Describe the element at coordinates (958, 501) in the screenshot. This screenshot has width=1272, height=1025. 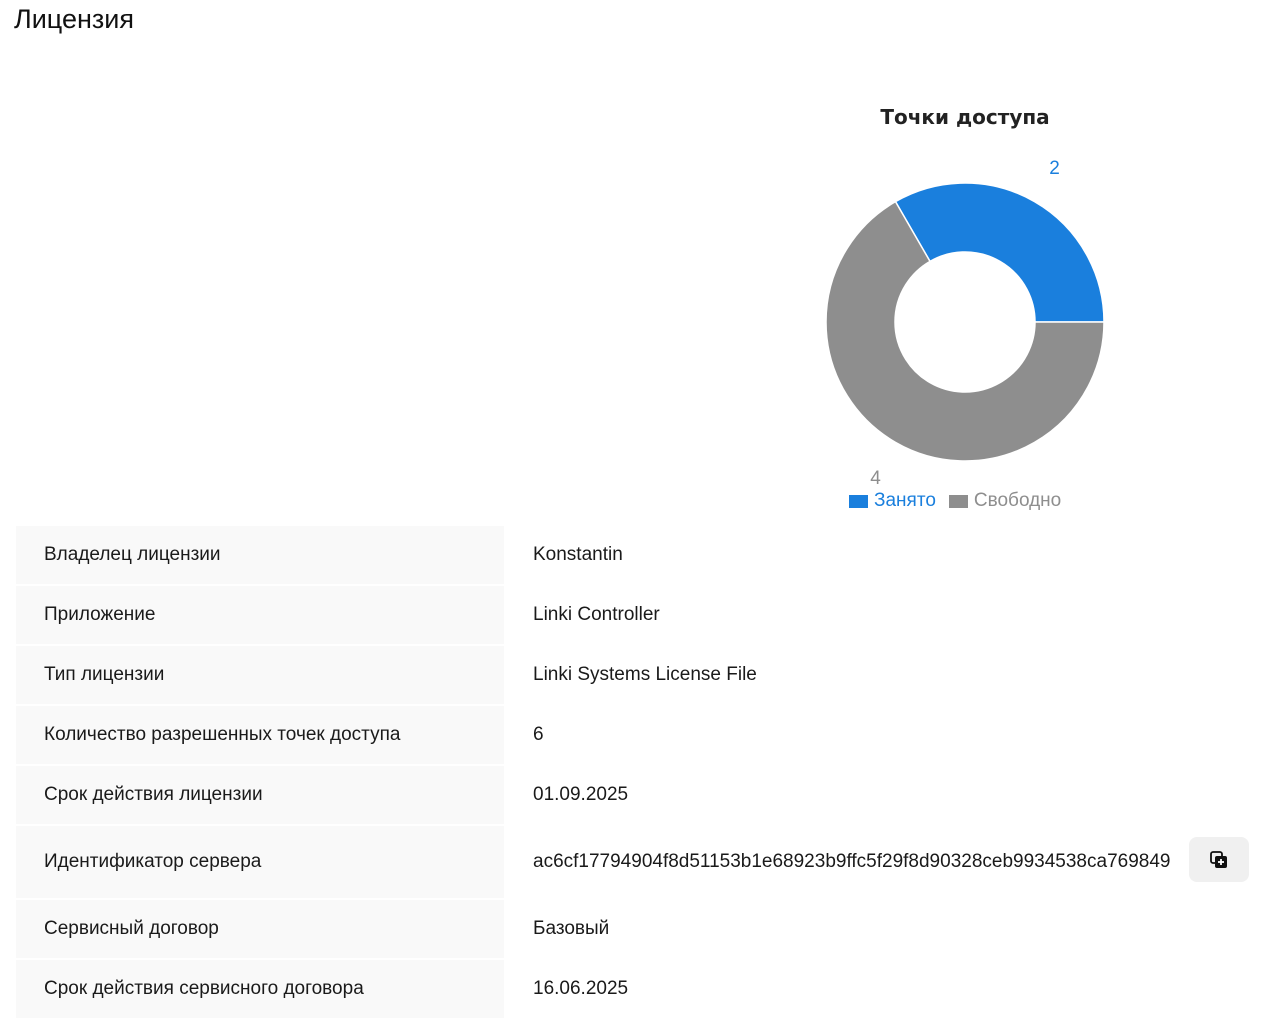
I see `legend-swatch-free` at that location.